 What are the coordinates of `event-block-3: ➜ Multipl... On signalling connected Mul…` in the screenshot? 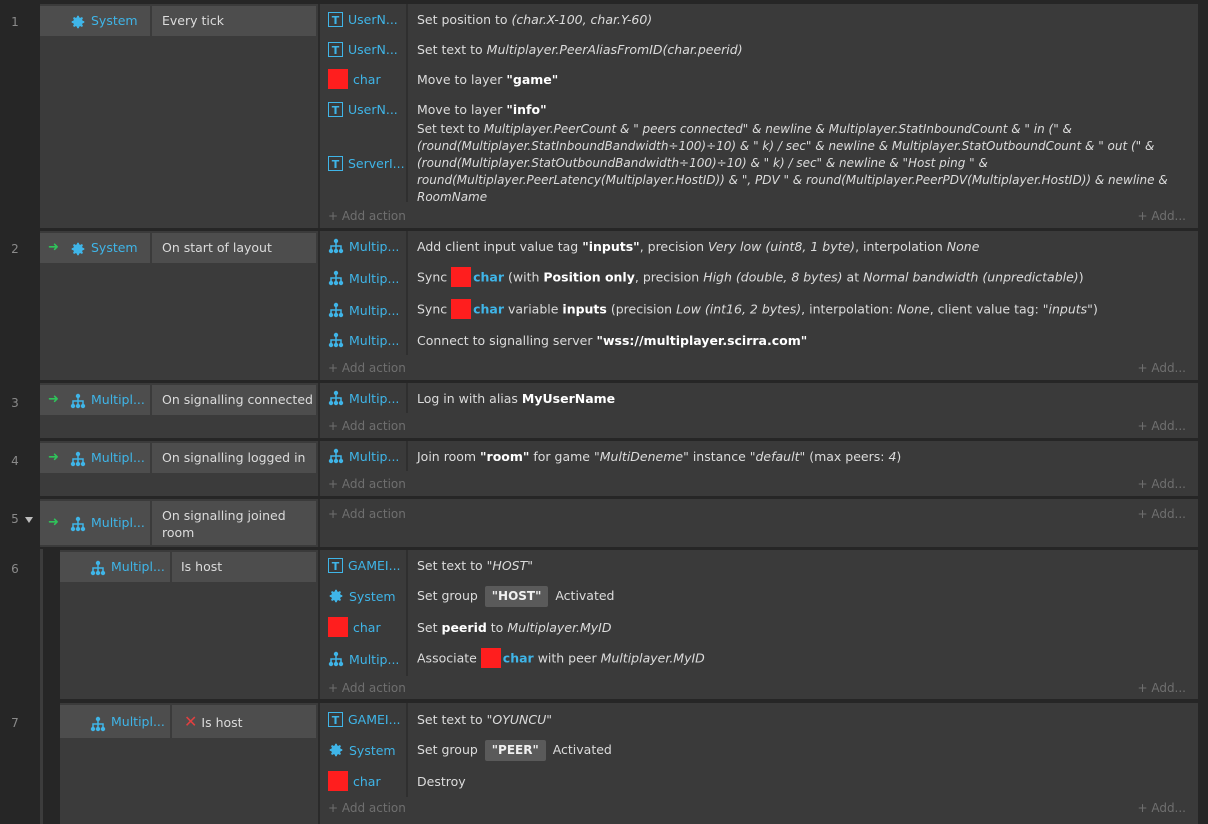 It's located at (619, 410).